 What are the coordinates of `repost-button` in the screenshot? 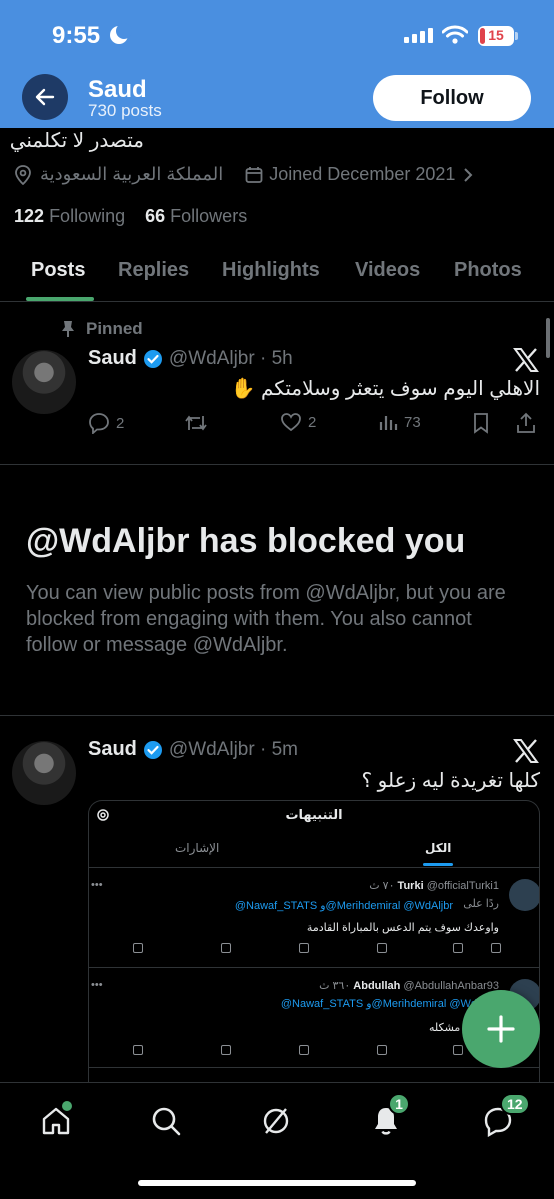 It's located at (196, 423).